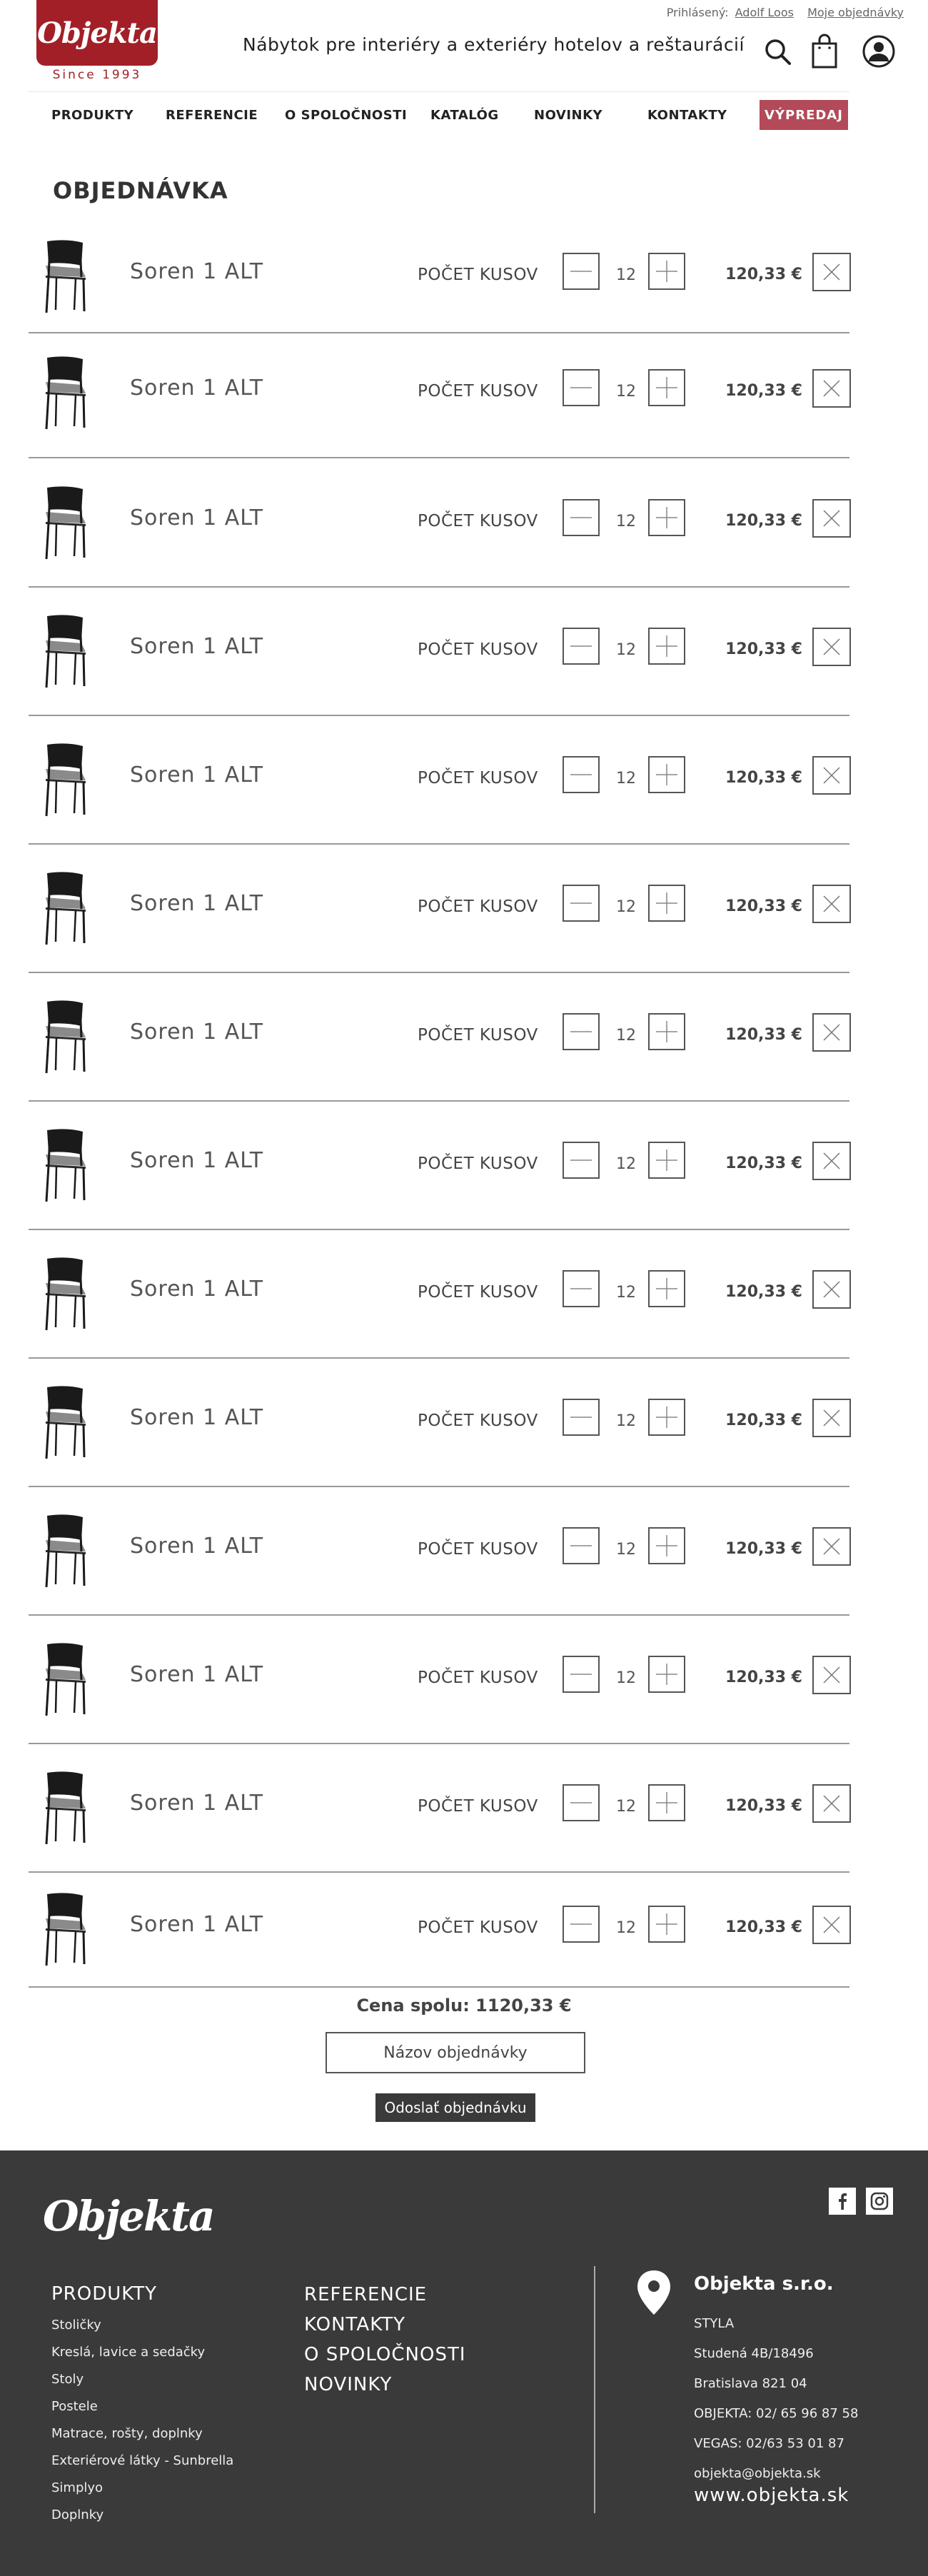 The height and width of the screenshot is (2576, 928). I want to click on nav-item-katalog: KATALÓG, so click(464, 115).